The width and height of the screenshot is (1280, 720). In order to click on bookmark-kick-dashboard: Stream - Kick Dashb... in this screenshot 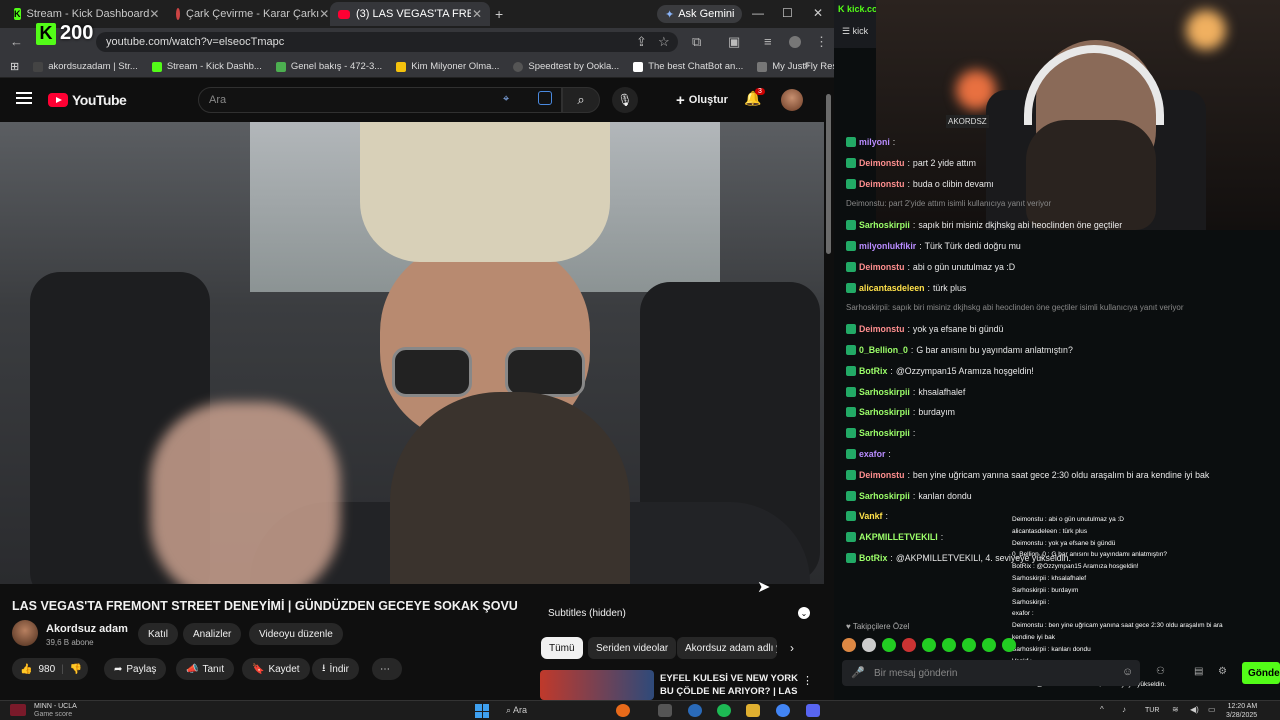, I will do `click(206, 66)`.